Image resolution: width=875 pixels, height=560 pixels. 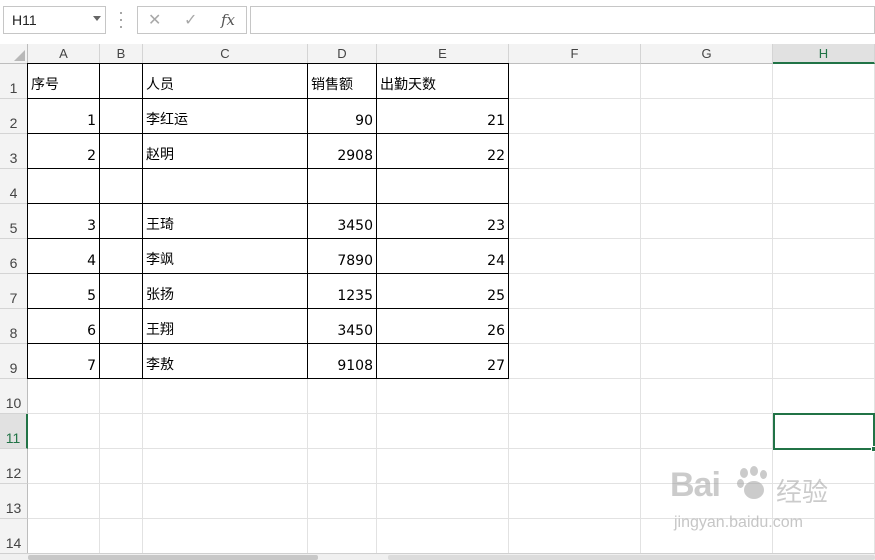 I want to click on column-header-b: B, so click(x=121, y=54).